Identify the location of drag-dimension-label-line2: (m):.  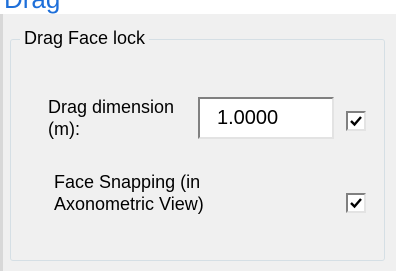
(64, 129).